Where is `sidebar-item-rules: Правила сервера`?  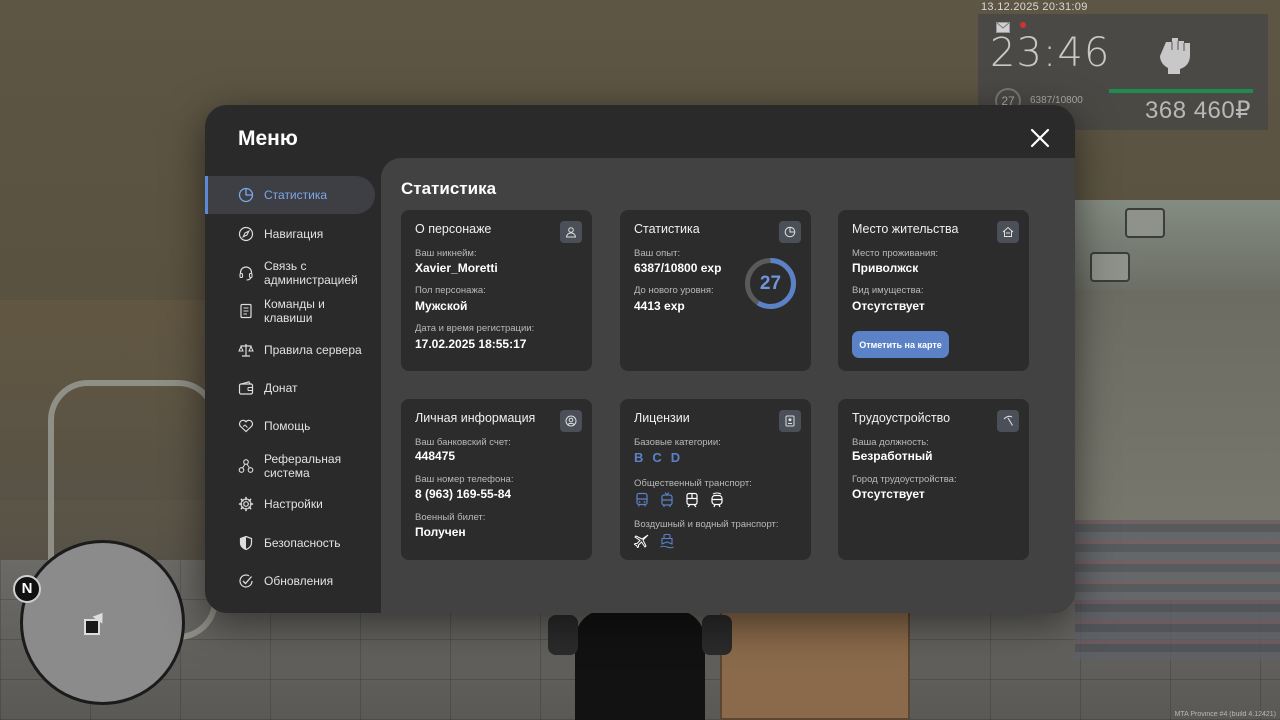 sidebar-item-rules: Правила сервера is located at coordinates (290, 350).